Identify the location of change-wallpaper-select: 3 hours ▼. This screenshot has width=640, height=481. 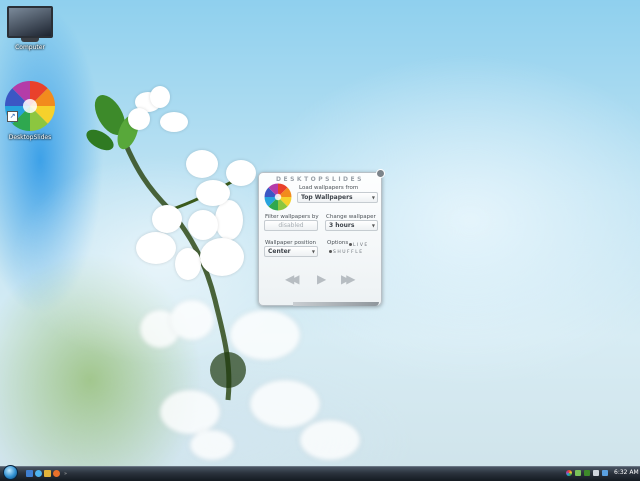
(351, 225).